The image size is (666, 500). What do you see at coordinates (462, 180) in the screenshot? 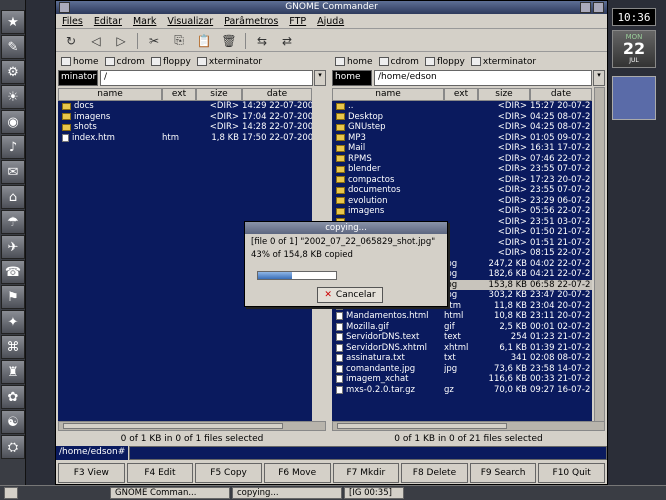
I see `file-row: compactos <DIR> 17:23 20-07-2` at bounding box center [462, 180].